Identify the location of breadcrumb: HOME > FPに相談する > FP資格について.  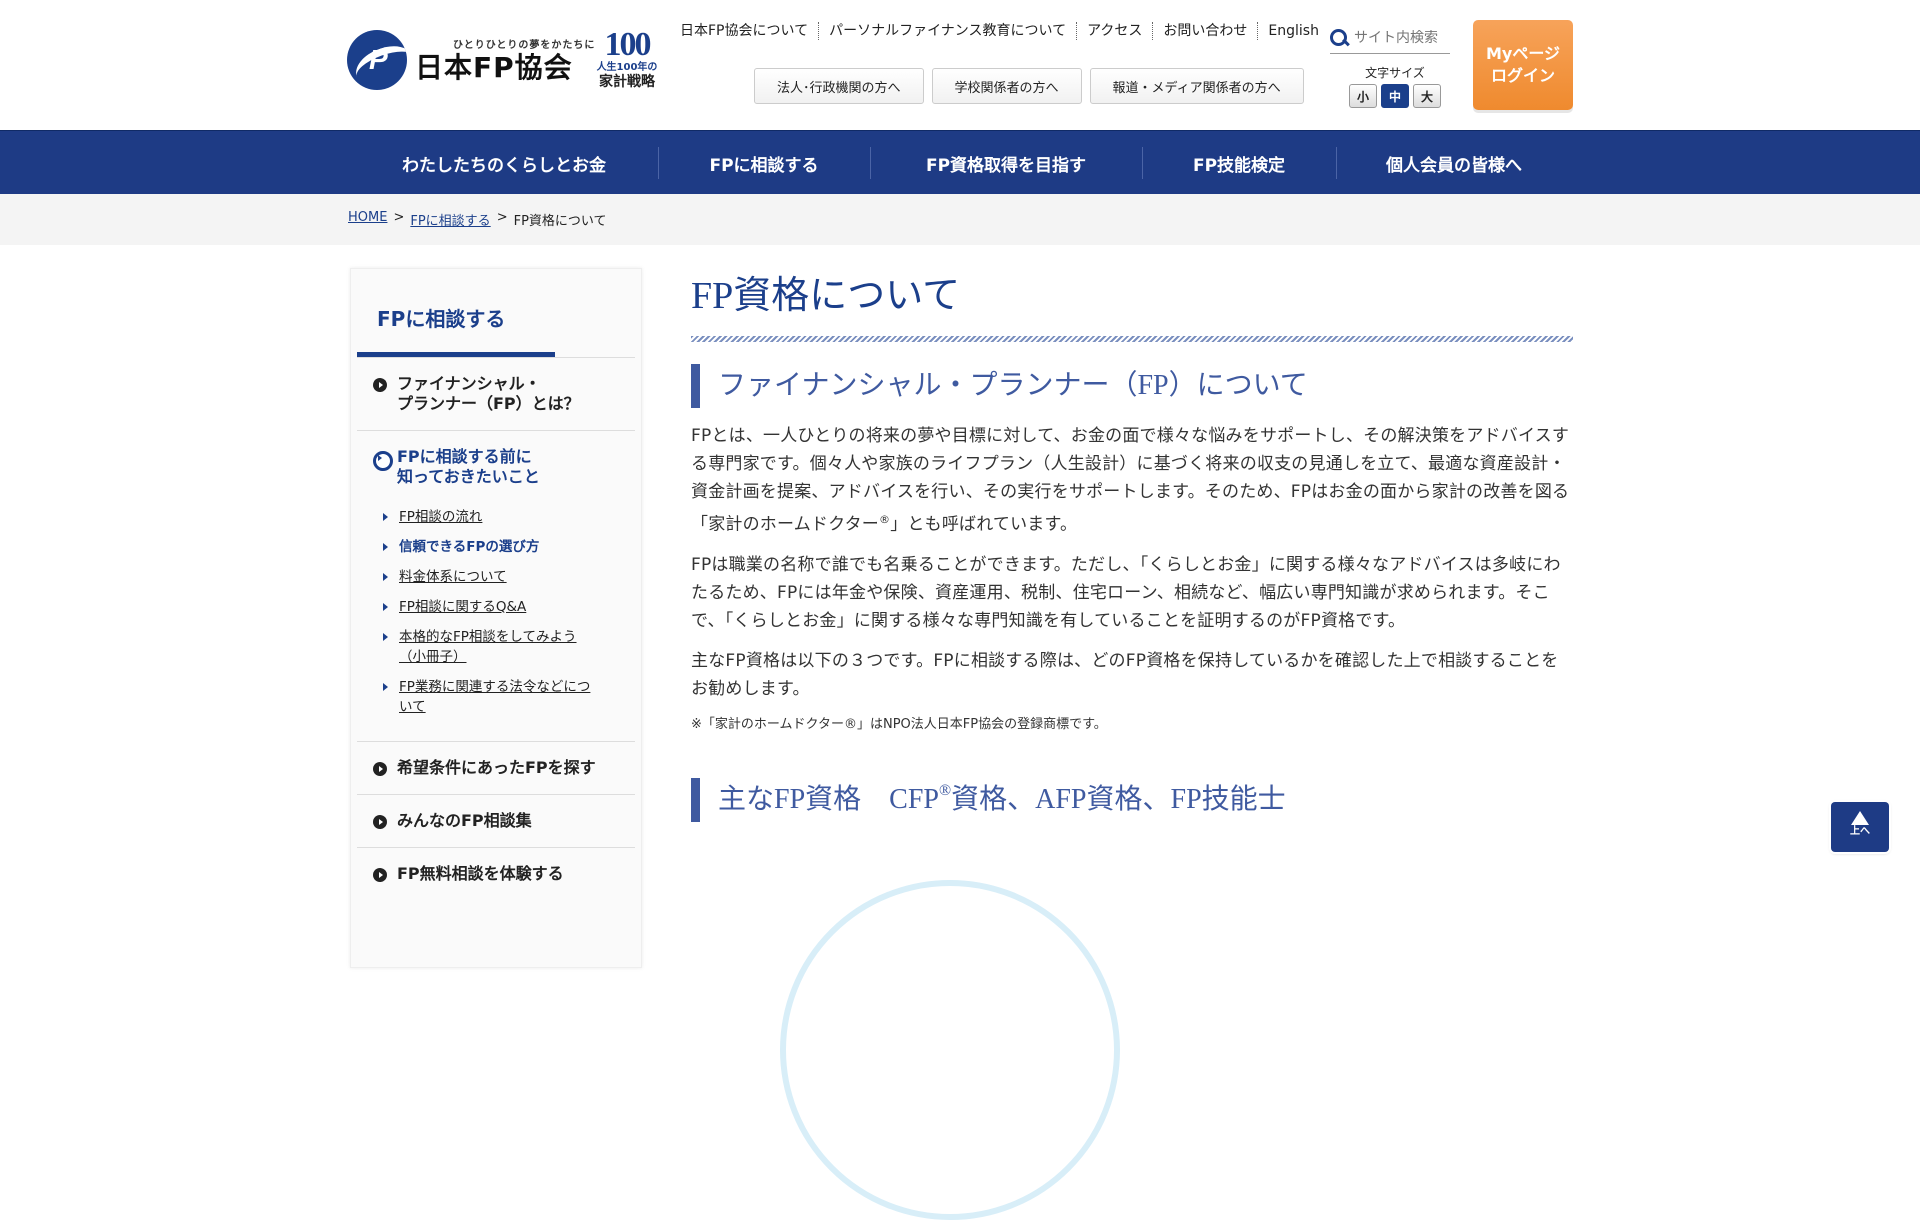
(477, 219).